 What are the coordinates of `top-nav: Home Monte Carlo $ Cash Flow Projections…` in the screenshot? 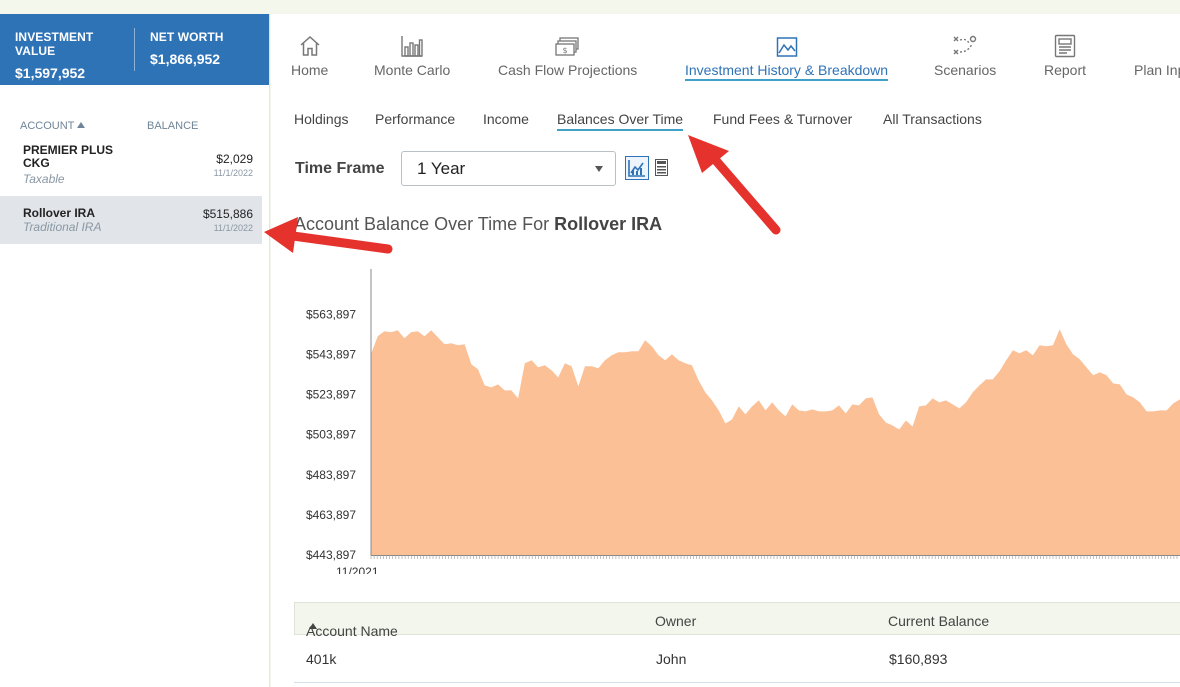 It's located at (725, 50).